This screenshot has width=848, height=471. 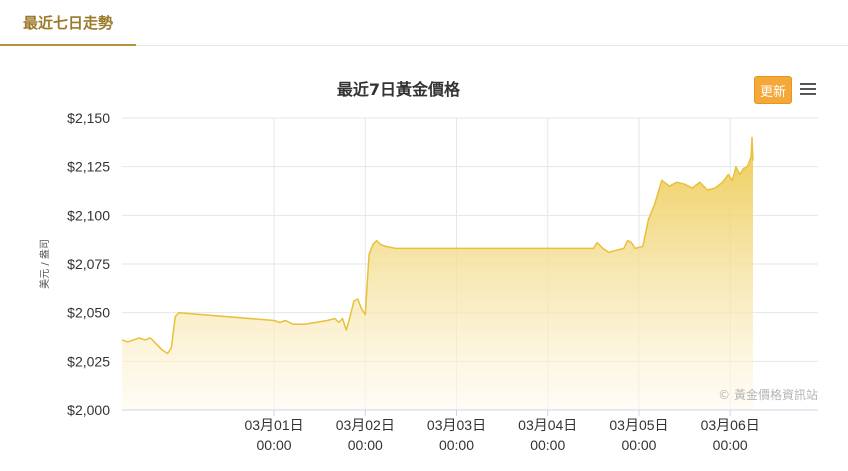 What do you see at coordinates (88, 264) in the screenshot?
I see `y-tick-label: $2,075` at bounding box center [88, 264].